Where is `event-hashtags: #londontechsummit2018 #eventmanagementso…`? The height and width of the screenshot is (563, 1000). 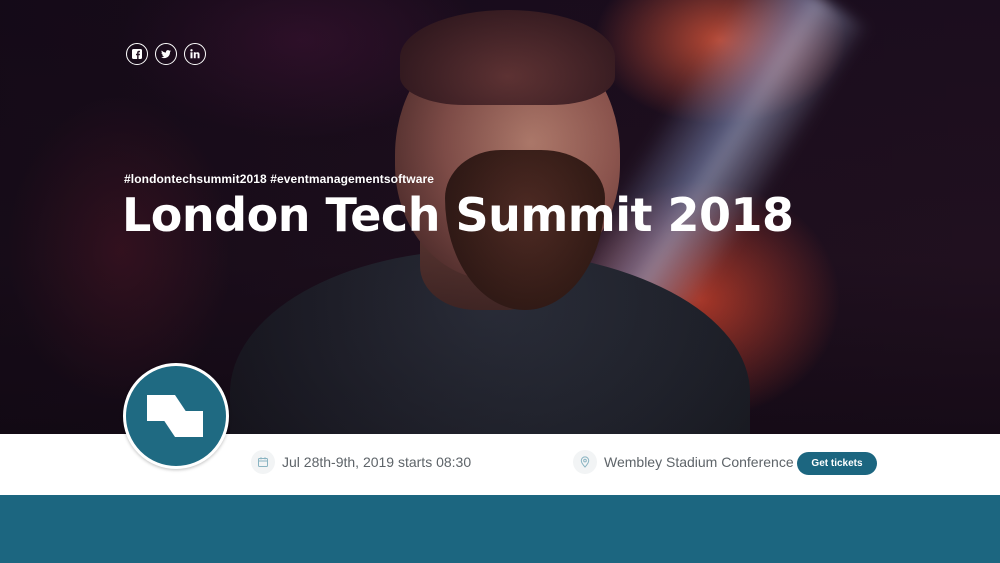
event-hashtags: #londontechsummit2018 #eventmanagementso… is located at coordinates (279, 179).